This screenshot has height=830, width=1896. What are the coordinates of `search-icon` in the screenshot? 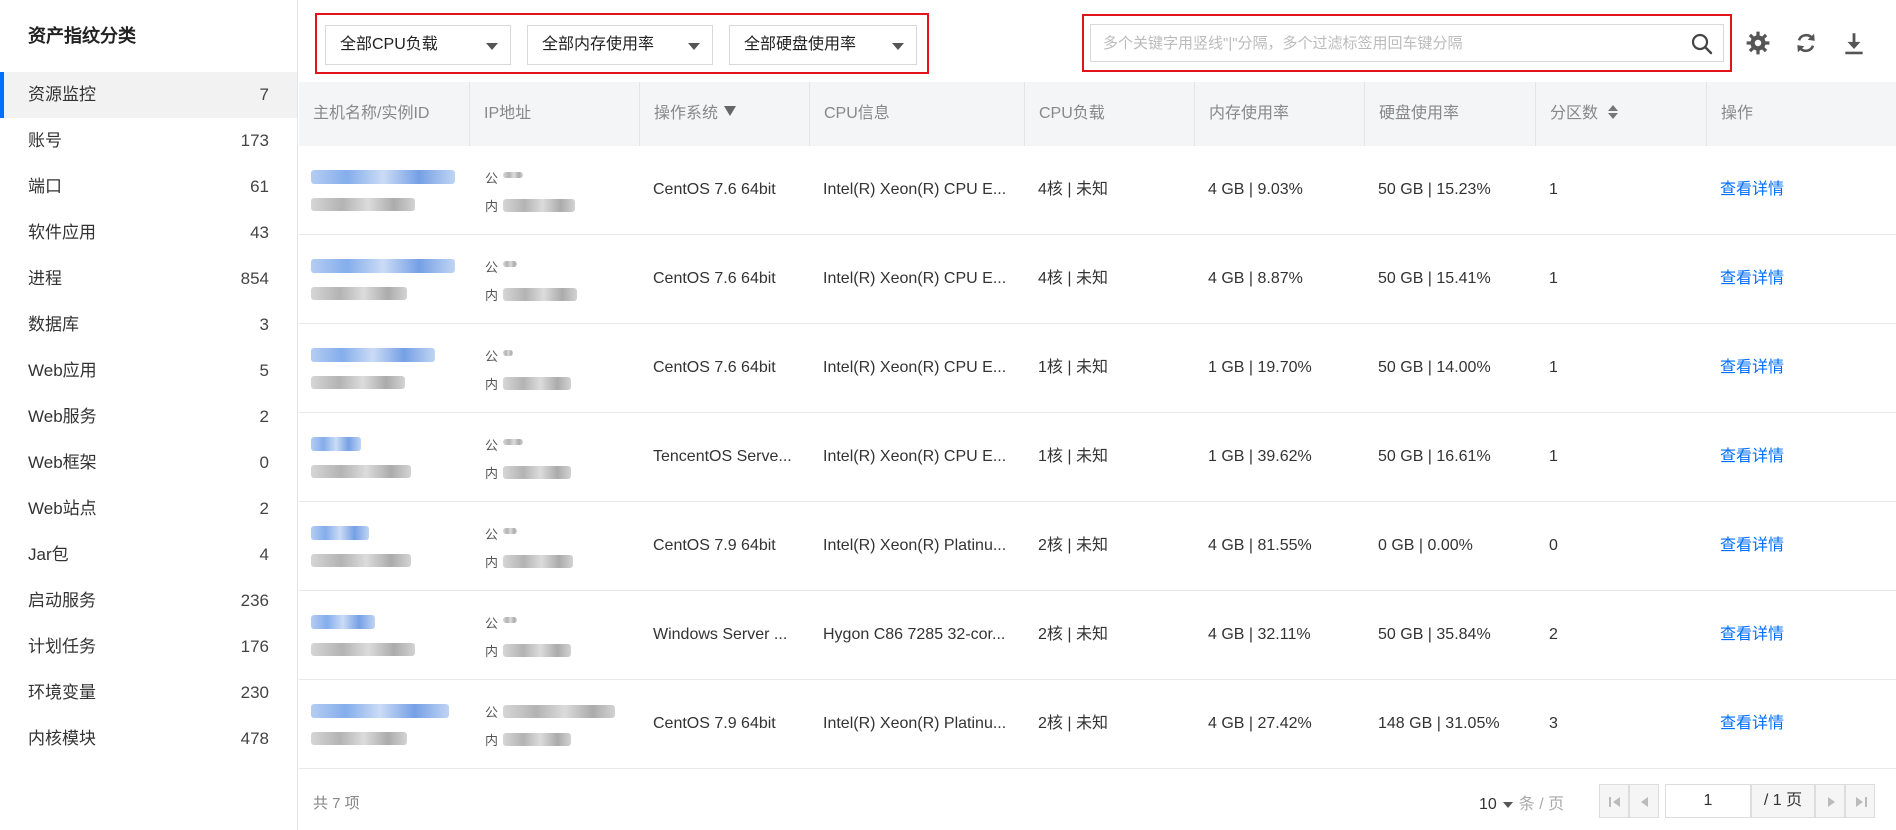 It's located at (1702, 44).